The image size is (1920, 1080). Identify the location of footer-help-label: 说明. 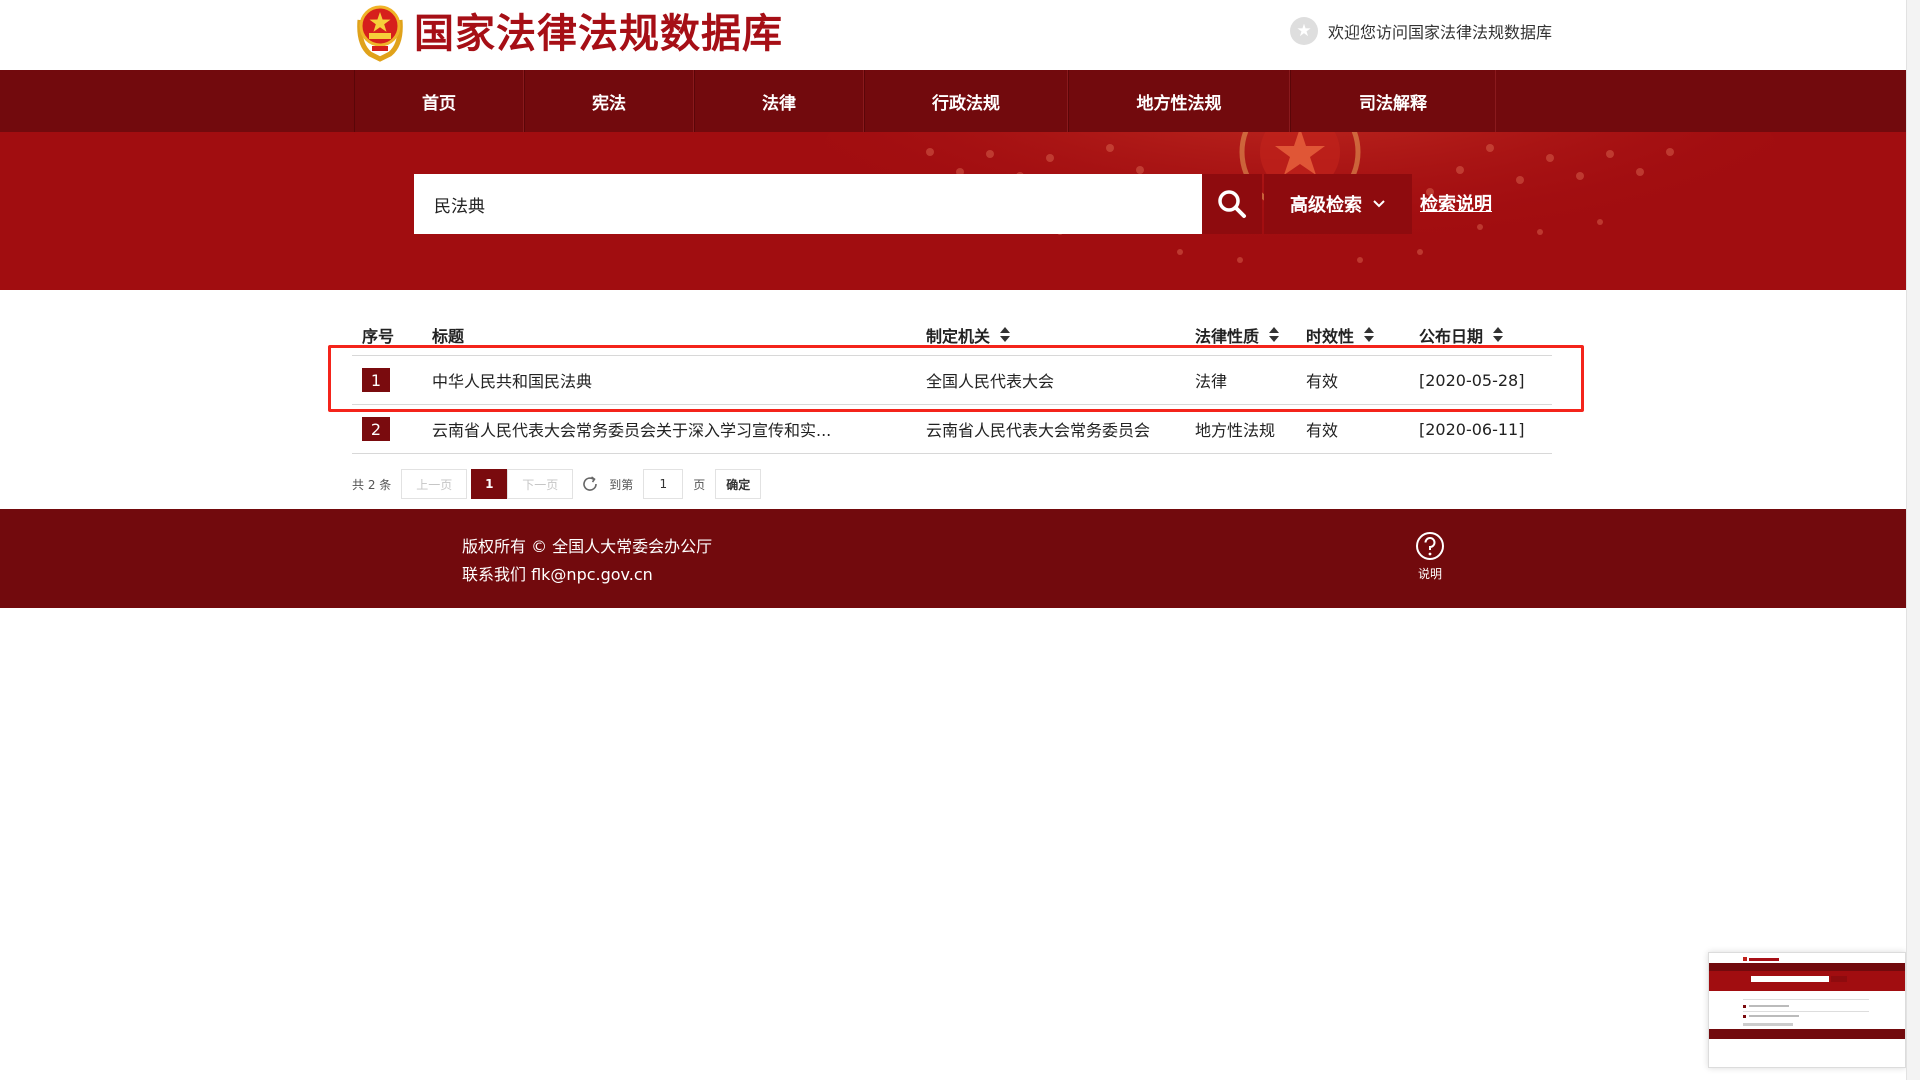
(1429, 574).